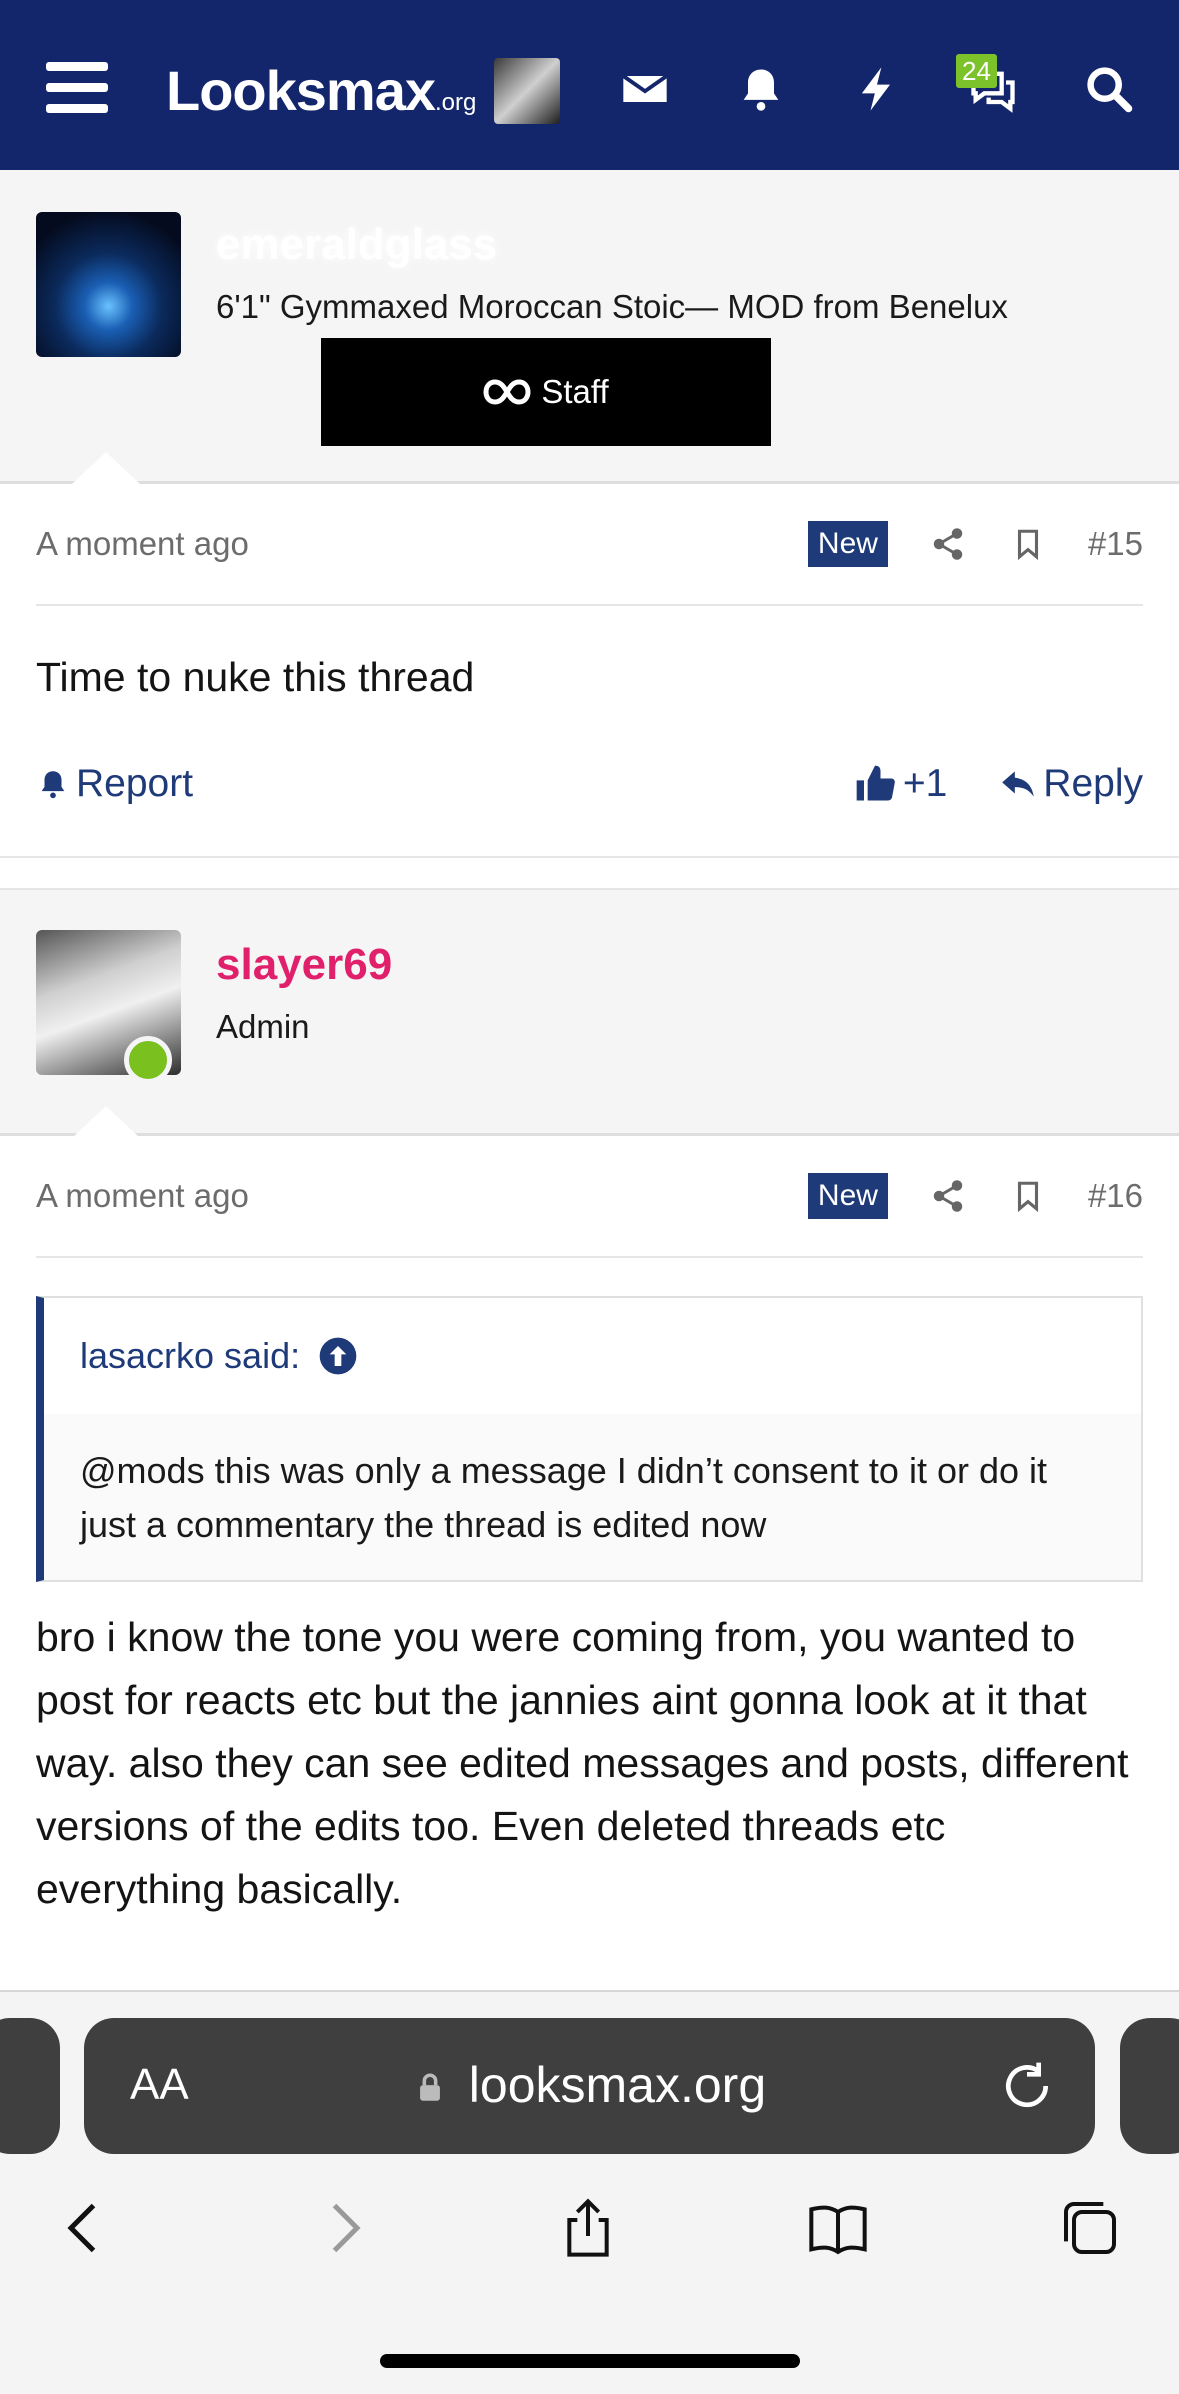 This screenshot has height=2394, width=1179. Describe the element at coordinates (900, 784) in the screenshot. I see `like-button: +1` at that location.